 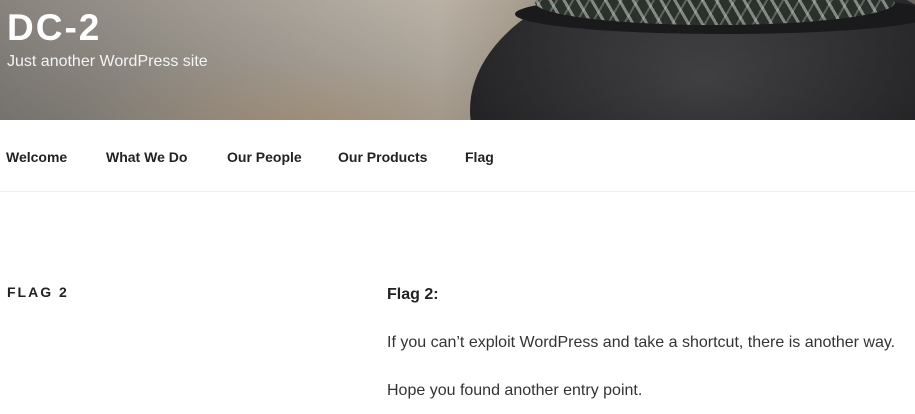 What do you see at coordinates (515, 390) in the screenshot?
I see `entry-paragraph: Hope you found another entry point.` at bounding box center [515, 390].